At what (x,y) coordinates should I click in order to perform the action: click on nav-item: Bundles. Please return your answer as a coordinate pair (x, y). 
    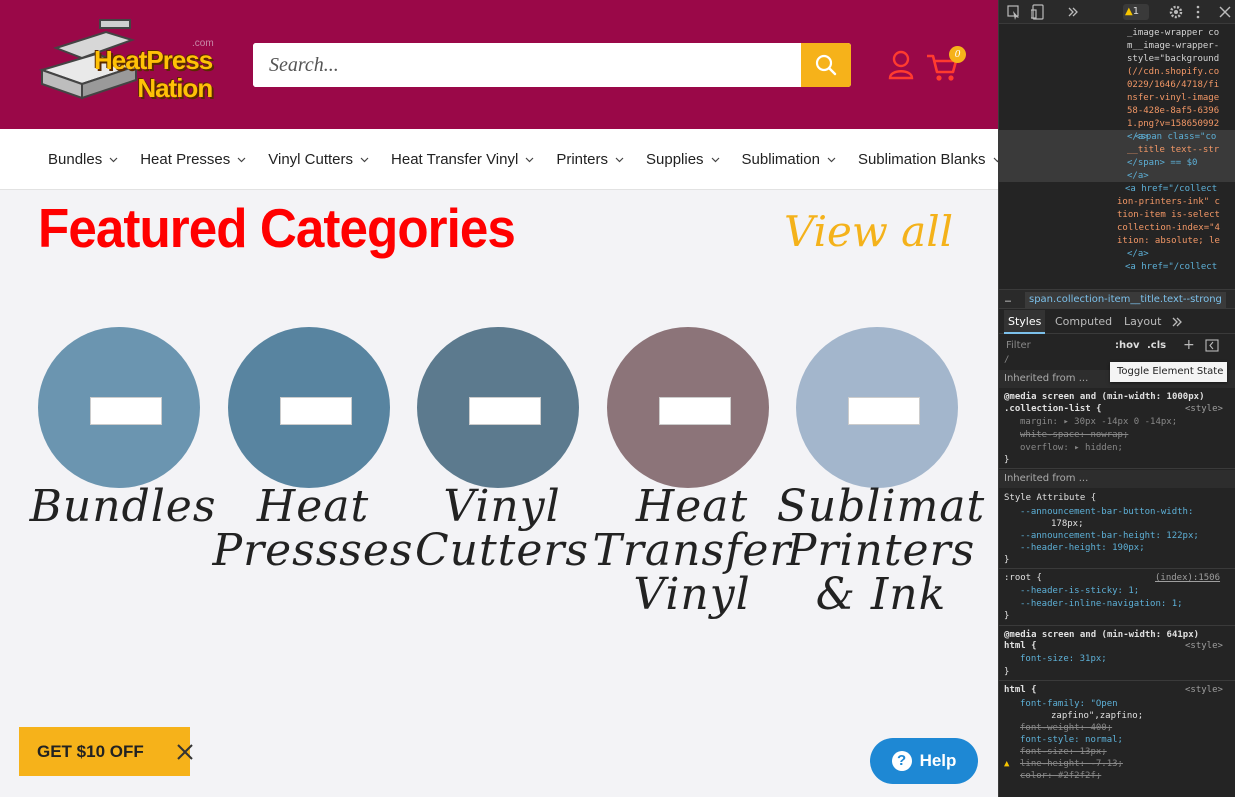
    Looking at the image, I should click on (83, 159).